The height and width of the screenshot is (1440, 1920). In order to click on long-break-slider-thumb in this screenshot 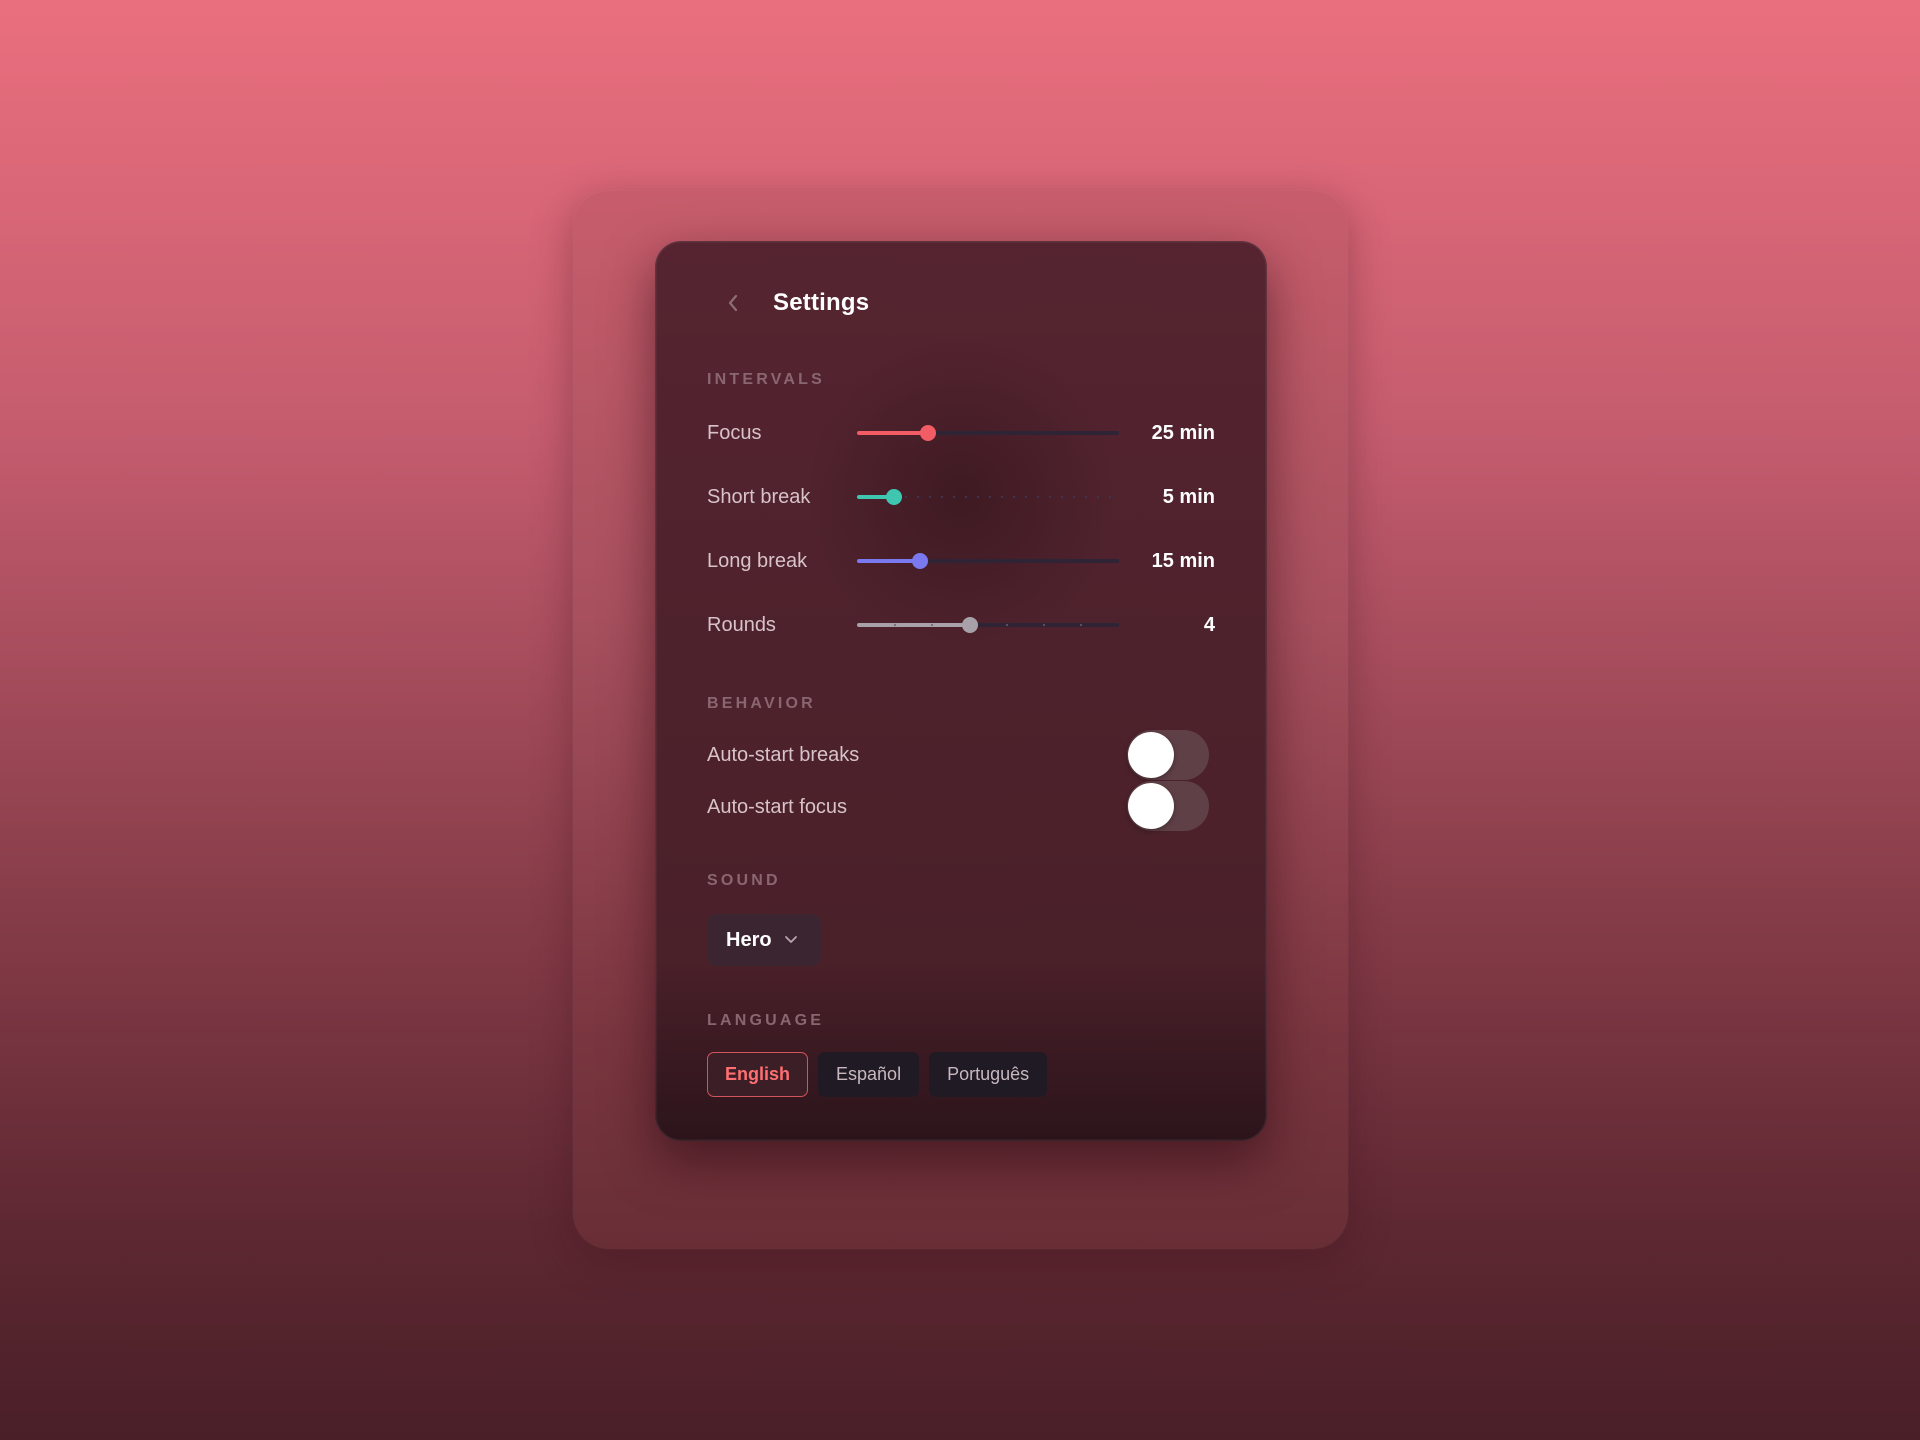, I will do `click(919, 561)`.